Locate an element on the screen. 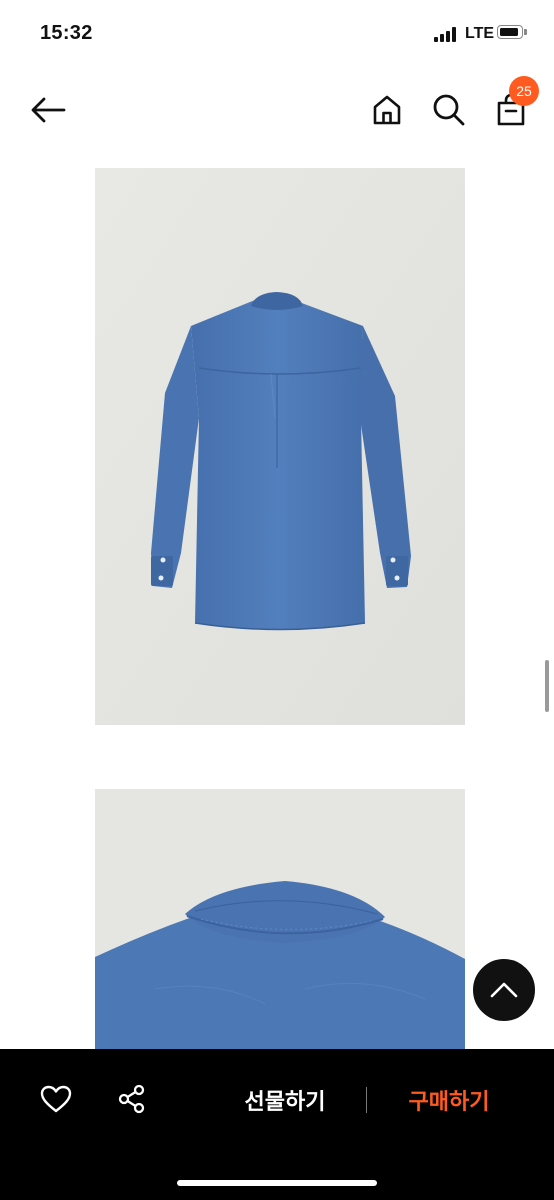  buy-button: 구매하기 is located at coordinates (449, 1100).